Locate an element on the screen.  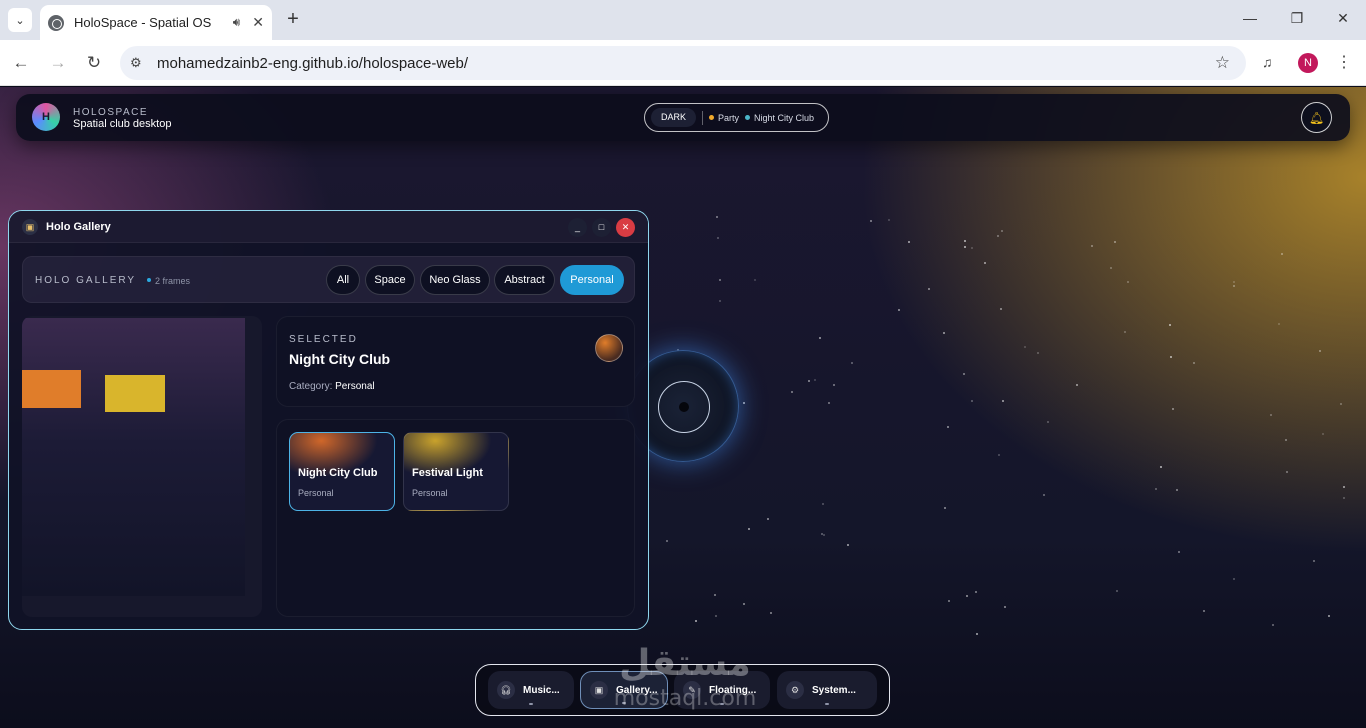
pill-divider is located at coordinates (703, 117).